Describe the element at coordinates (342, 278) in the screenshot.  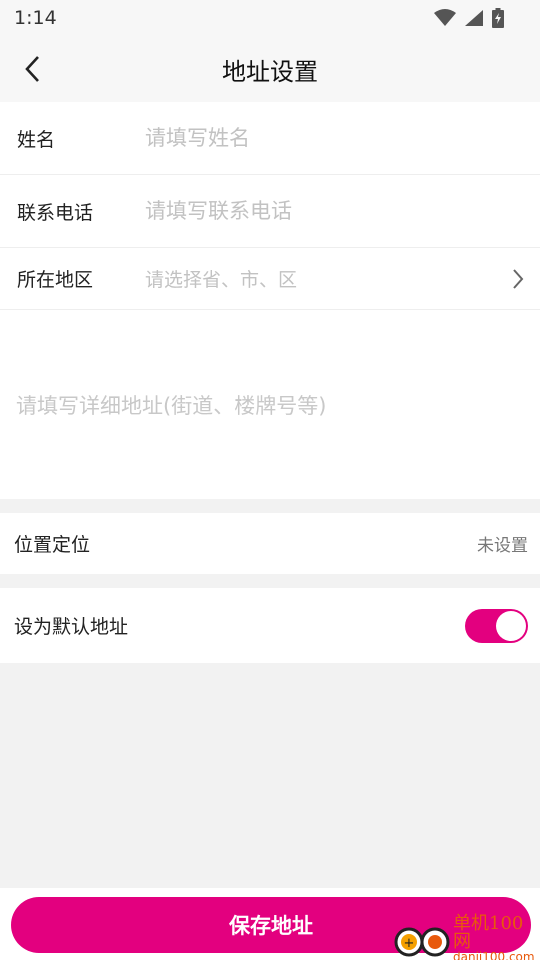
I see `region-selector: 请选择省、市、区` at that location.